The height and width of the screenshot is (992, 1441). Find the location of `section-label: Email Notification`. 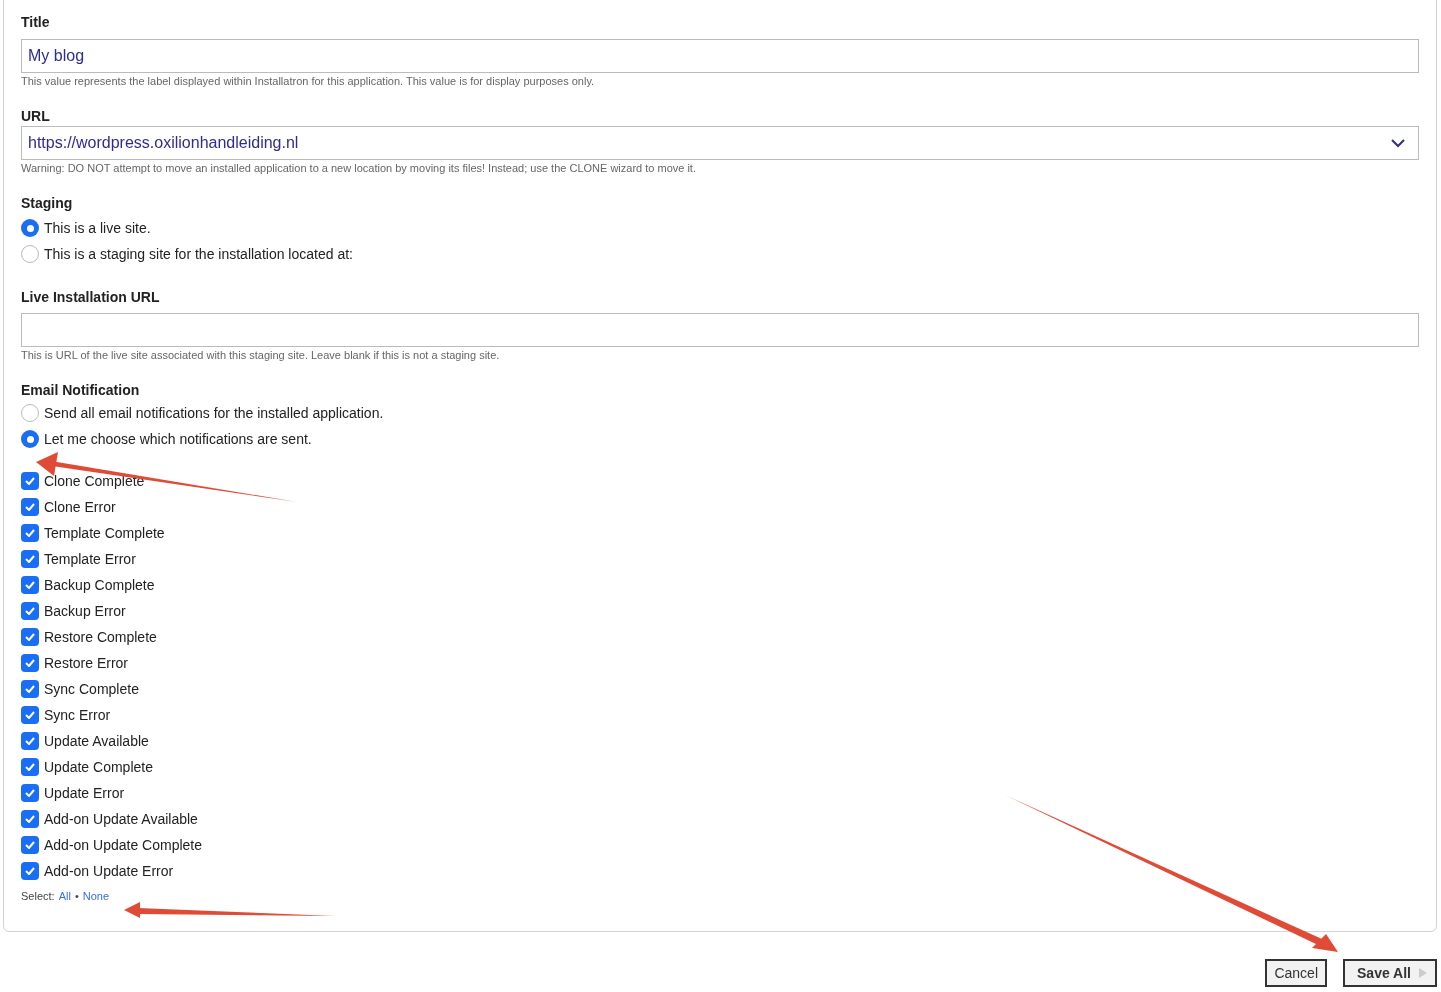

section-label: Email Notification is located at coordinates (81, 390).